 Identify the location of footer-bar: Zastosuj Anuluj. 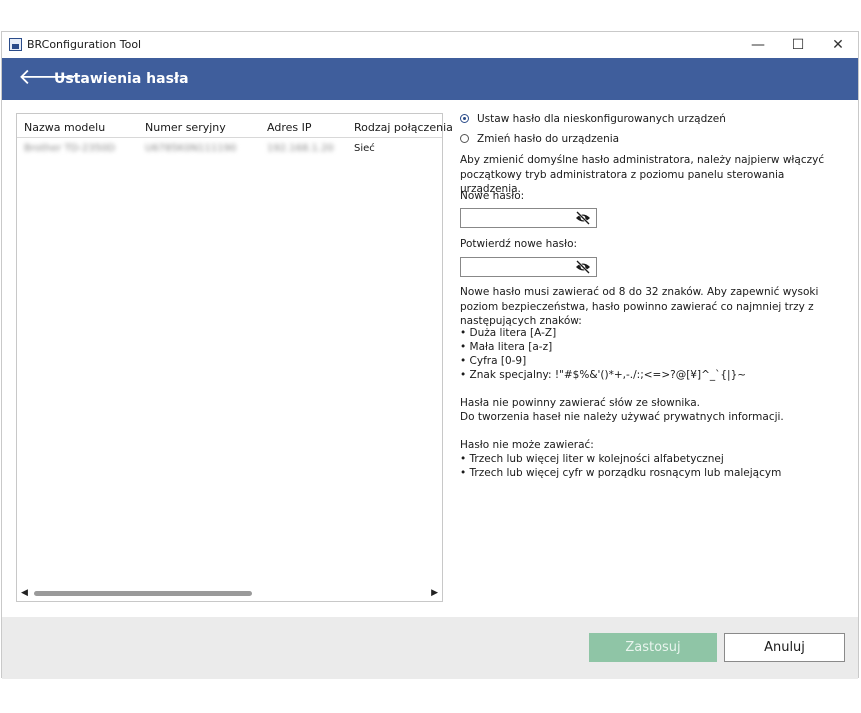
(430, 648).